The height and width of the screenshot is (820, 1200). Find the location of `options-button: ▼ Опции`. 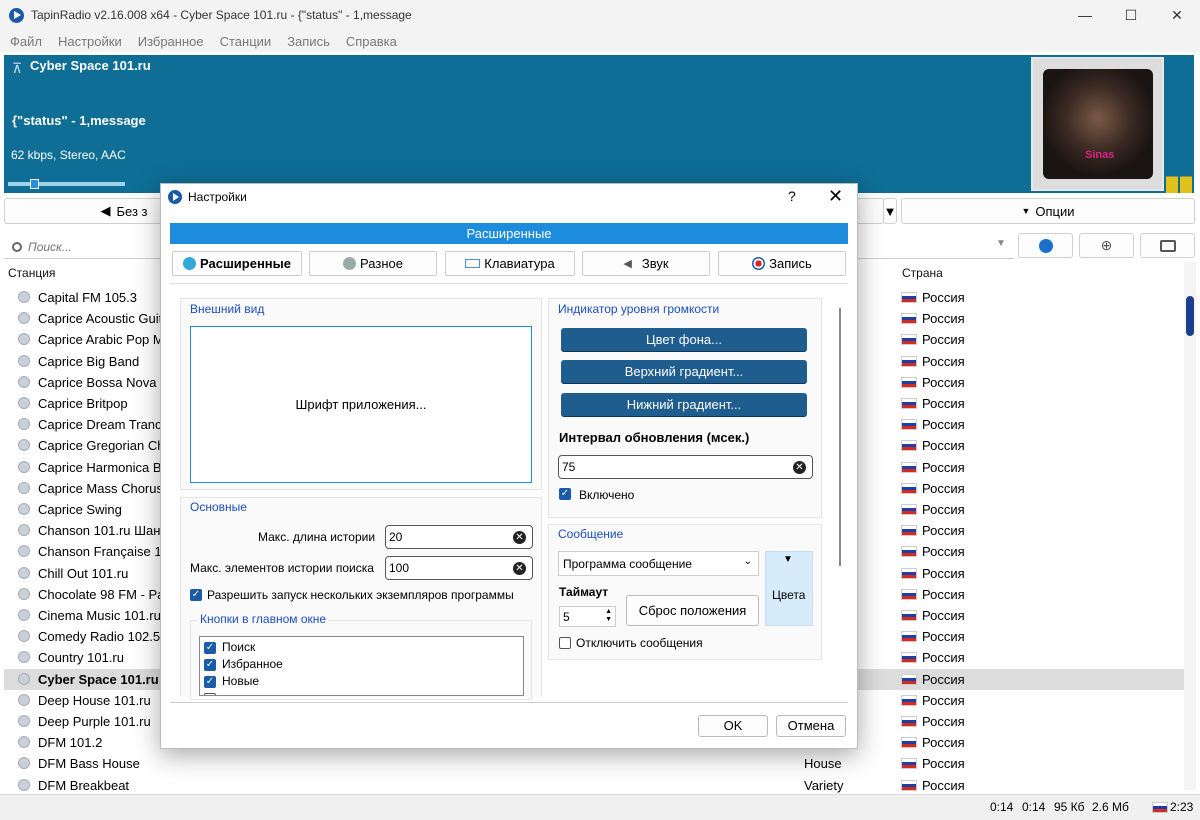

options-button: ▼ Опции is located at coordinates (1048, 211).